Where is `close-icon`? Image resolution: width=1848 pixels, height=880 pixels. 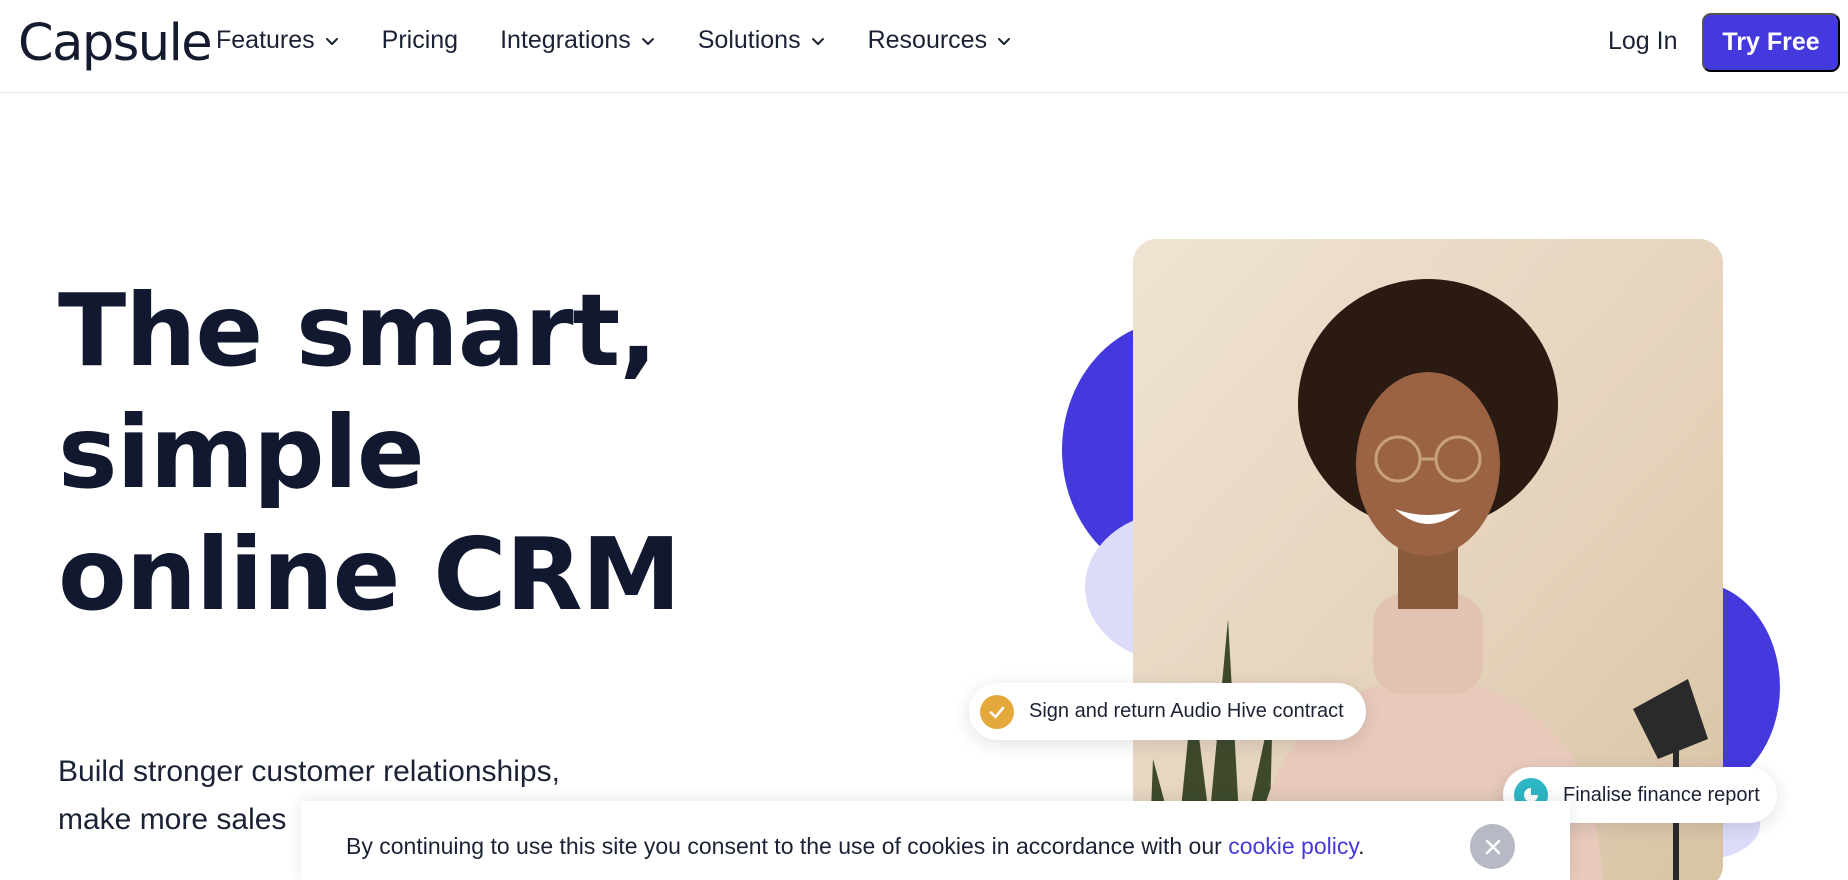
close-icon is located at coordinates (1492, 846).